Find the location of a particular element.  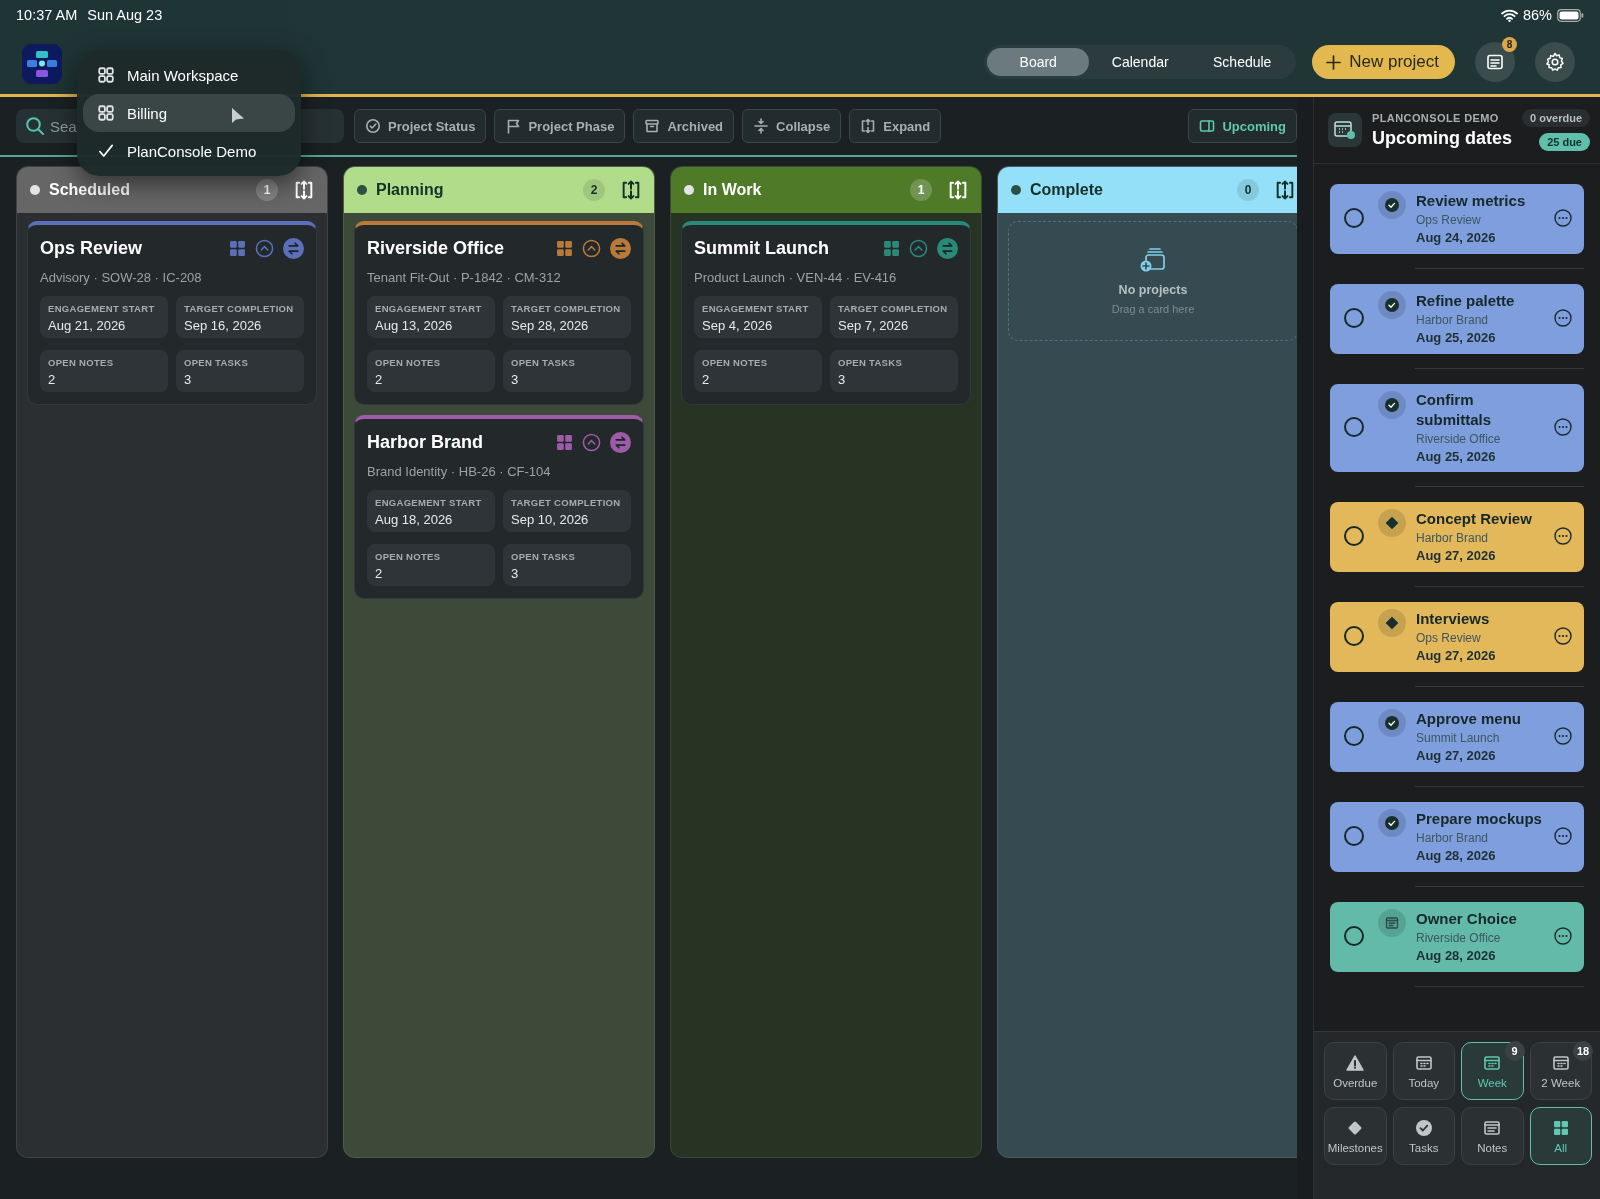

menu-item: Billing is located at coordinates (189, 113).